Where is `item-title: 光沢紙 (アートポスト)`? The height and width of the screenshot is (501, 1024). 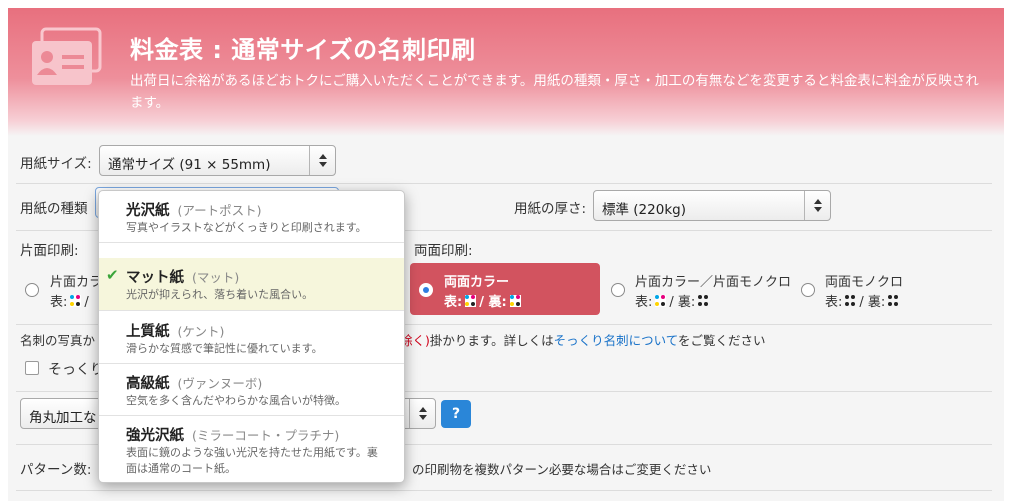
item-title: 光沢紙 (アートポスト) is located at coordinates (194, 209).